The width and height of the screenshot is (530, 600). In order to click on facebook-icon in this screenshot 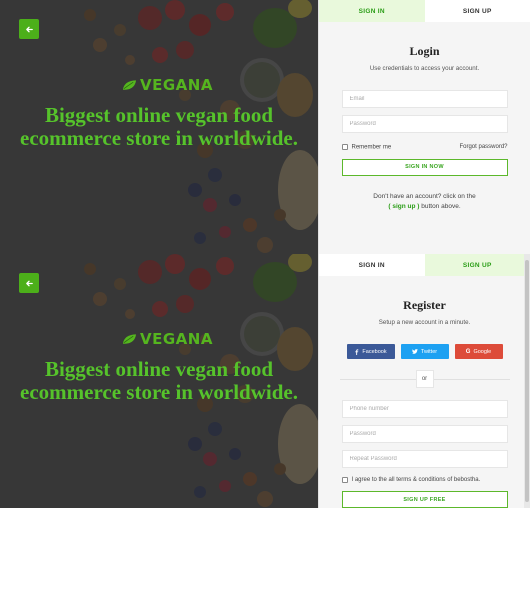, I will do `click(357, 351)`.